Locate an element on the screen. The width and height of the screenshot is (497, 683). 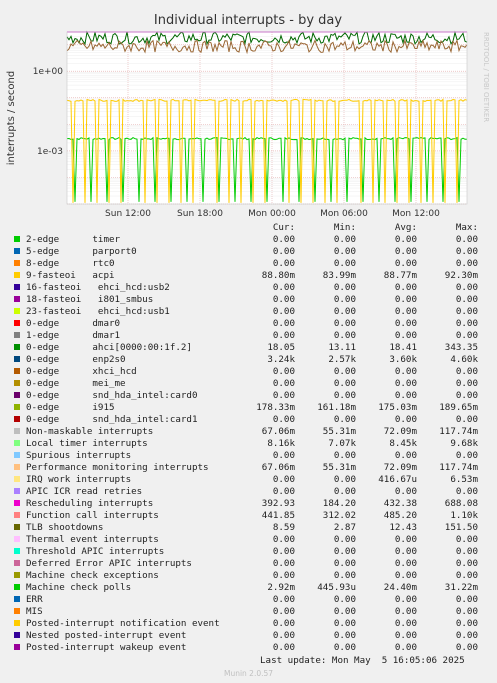
legend-label: 18-fasteoi i801_smbus is located at coordinates (90, 299).